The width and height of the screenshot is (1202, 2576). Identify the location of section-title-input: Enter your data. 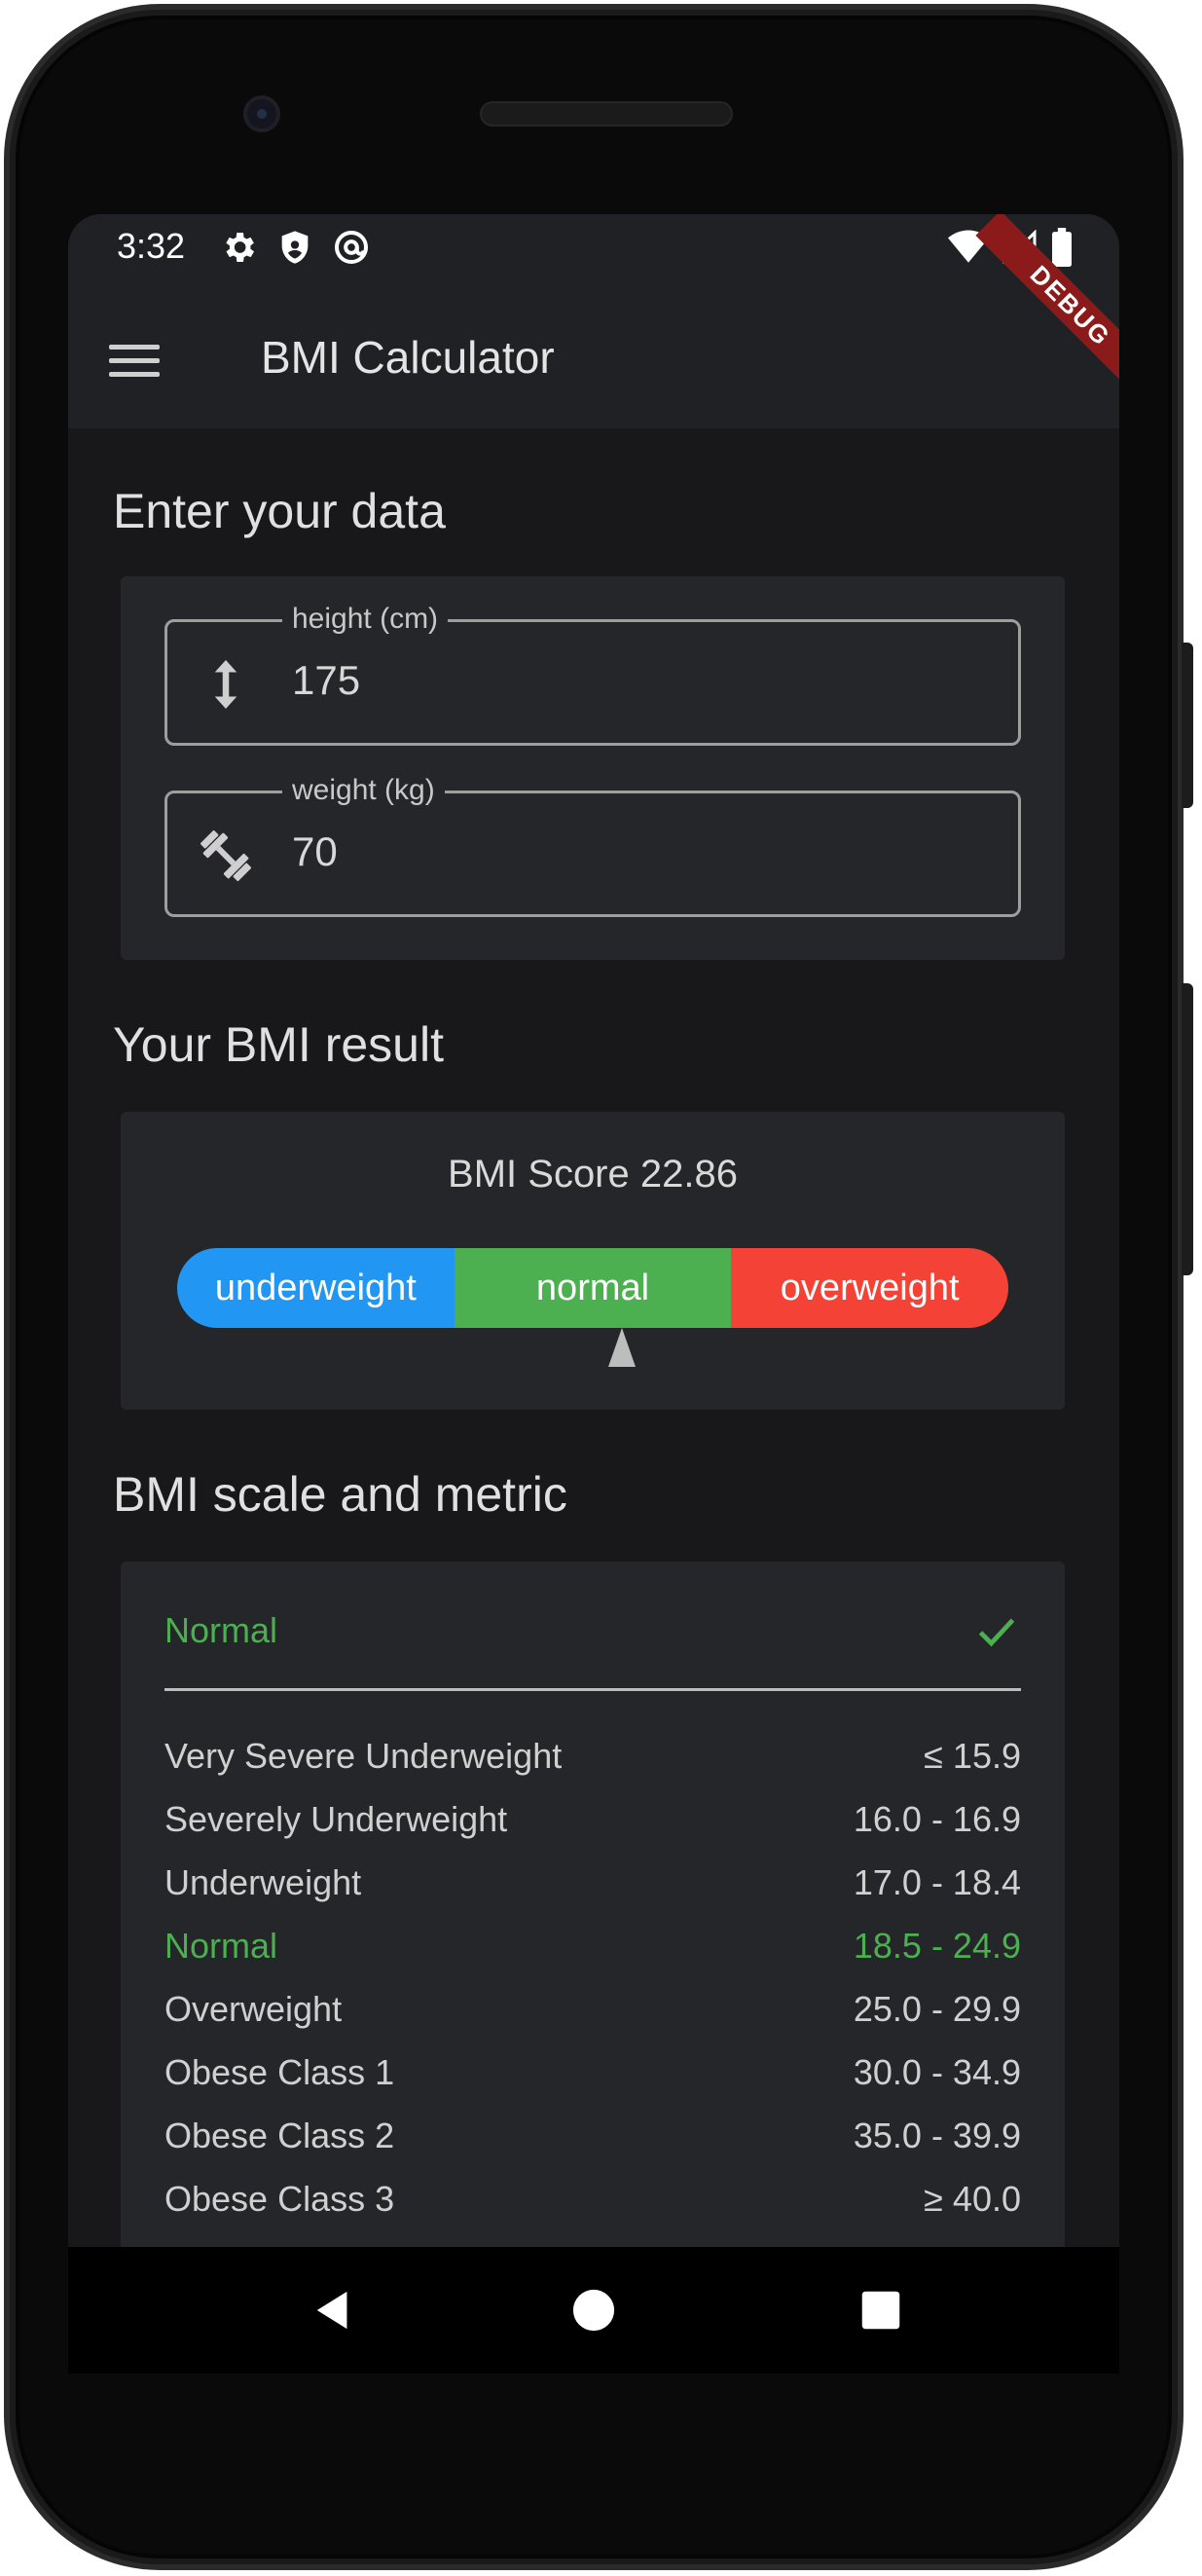
(279, 511).